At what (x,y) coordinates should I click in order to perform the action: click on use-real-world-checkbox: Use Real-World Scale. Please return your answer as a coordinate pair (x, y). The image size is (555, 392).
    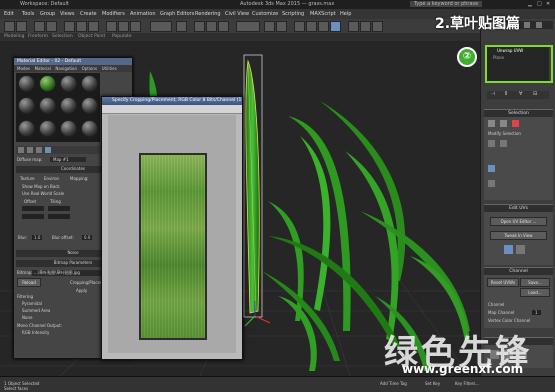
    Looking at the image, I should click on (43, 193).